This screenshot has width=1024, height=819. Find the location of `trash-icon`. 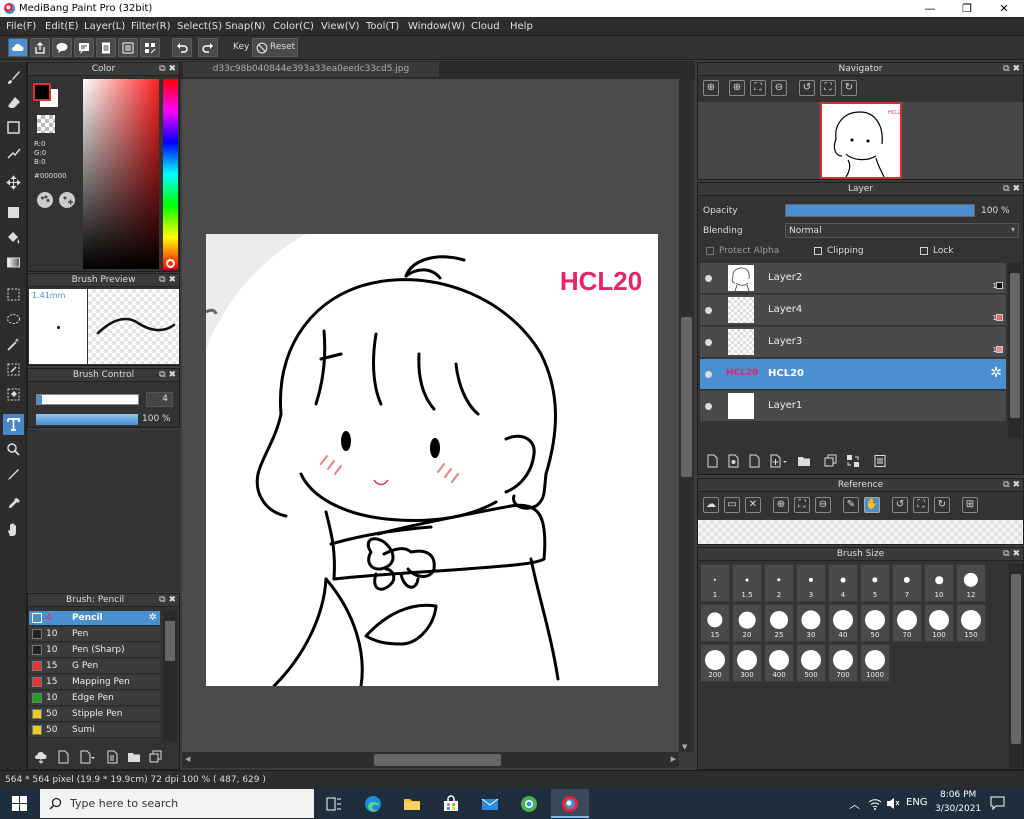

trash-icon is located at coordinates (880, 461).